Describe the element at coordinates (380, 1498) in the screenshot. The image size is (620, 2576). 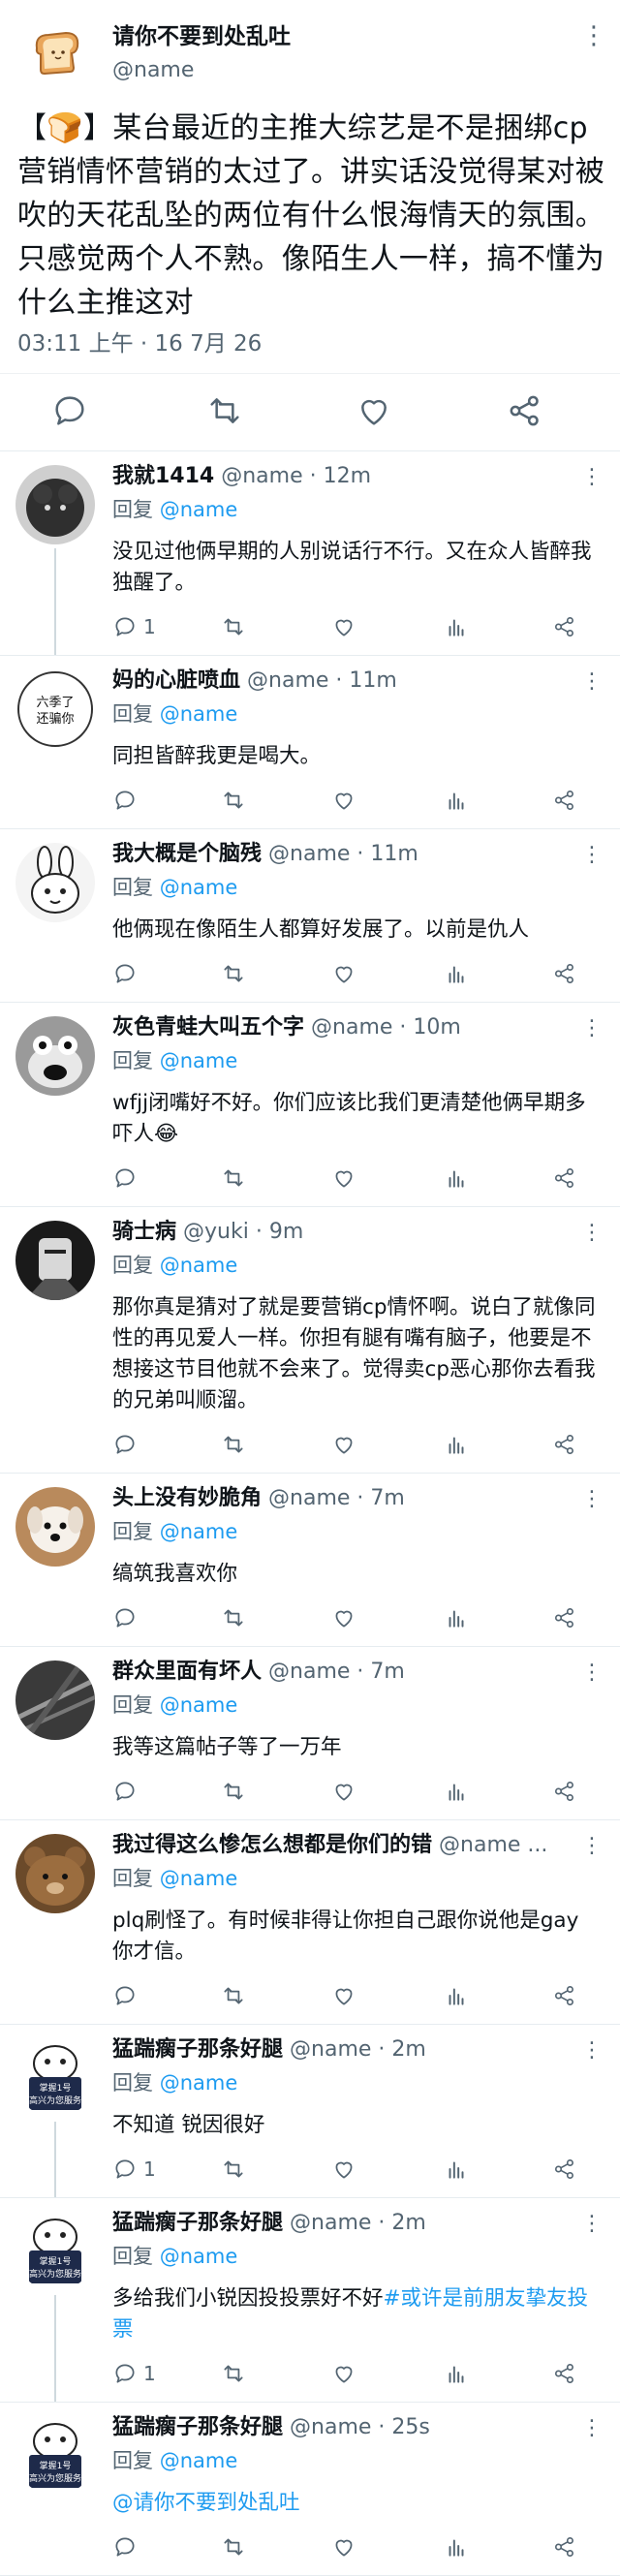
I see `reply-time: · 7m` at that location.